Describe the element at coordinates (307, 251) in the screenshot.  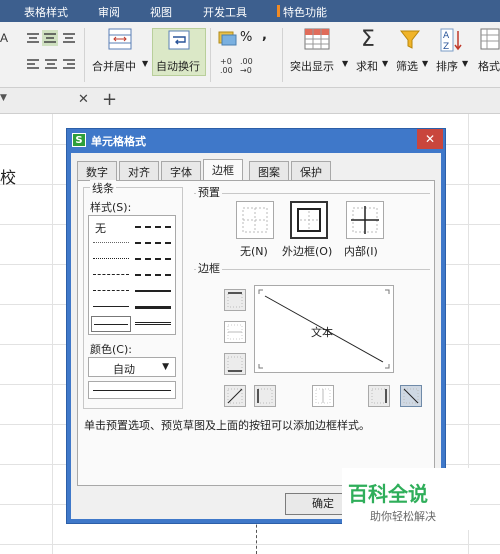
I see `preset-outline-label: 外边框(O)` at that location.